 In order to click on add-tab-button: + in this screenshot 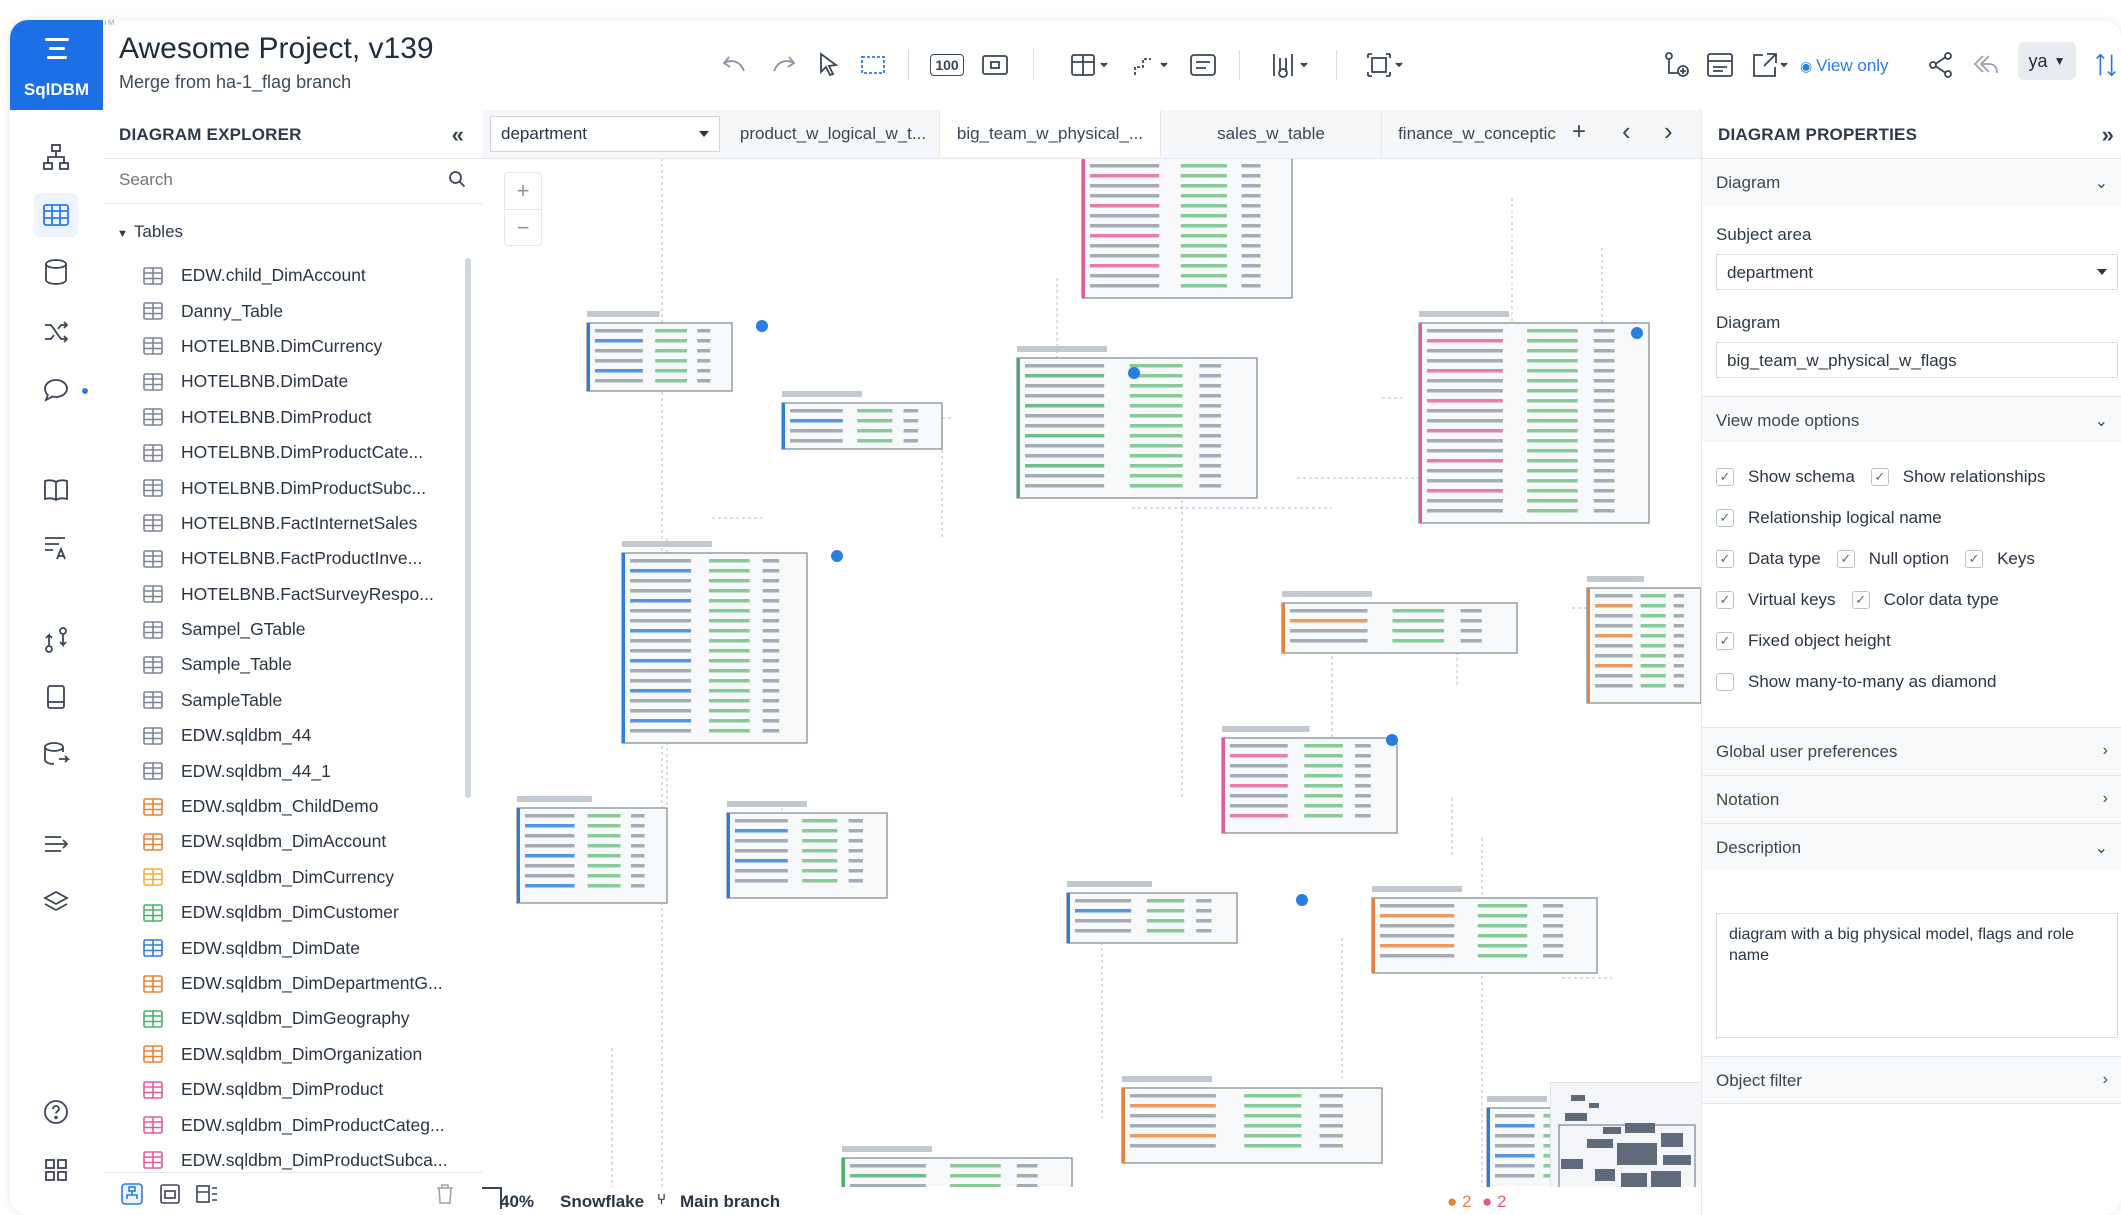, I will do `click(1579, 132)`.